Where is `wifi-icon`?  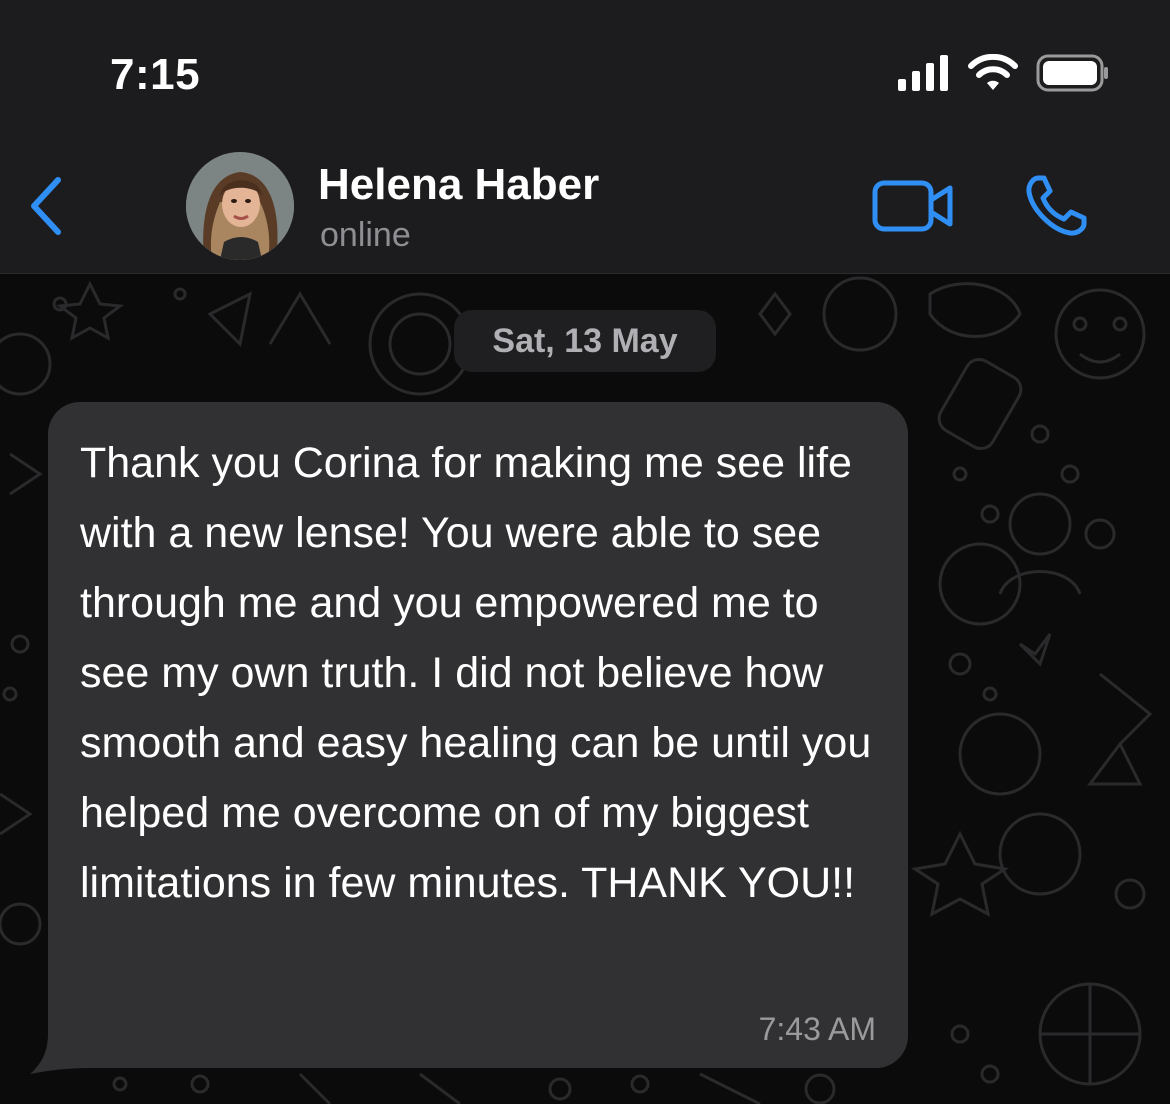 wifi-icon is located at coordinates (993, 72).